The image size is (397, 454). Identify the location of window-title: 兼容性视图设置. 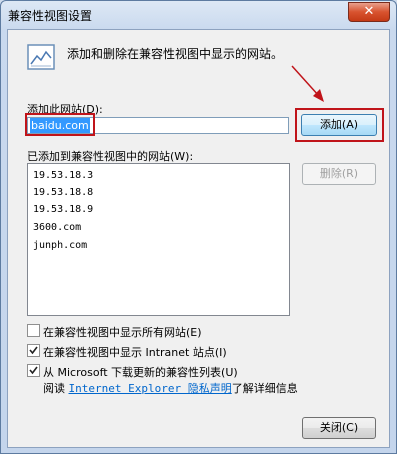
(50, 16).